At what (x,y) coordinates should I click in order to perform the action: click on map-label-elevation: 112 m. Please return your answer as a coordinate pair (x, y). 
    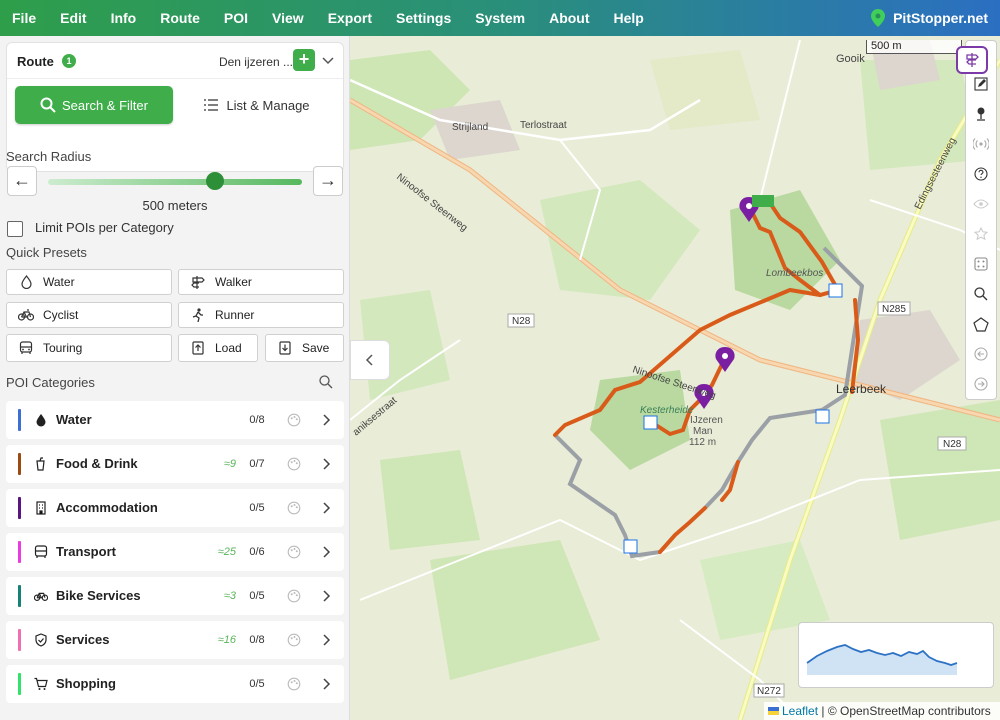
    Looking at the image, I should click on (702, 442).